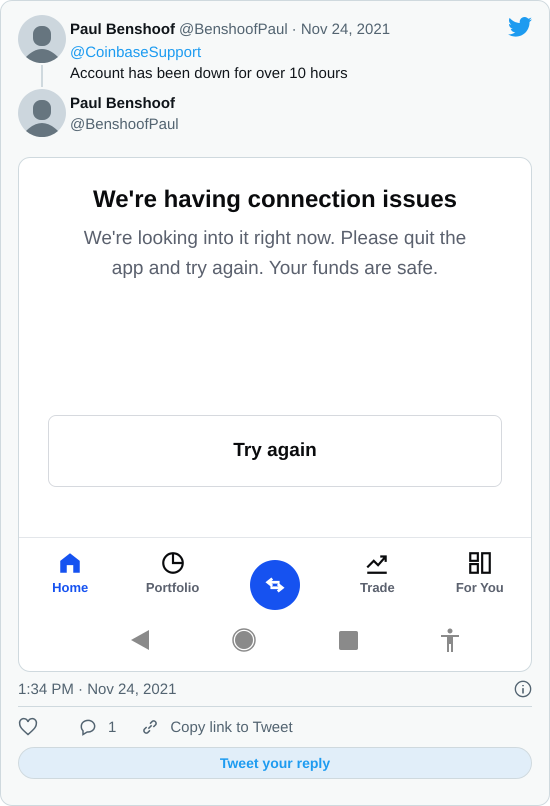  What do you see at coordinates (479, 563) in the screenshot?
I see `layout-icon` at bounding box center [479, 563].